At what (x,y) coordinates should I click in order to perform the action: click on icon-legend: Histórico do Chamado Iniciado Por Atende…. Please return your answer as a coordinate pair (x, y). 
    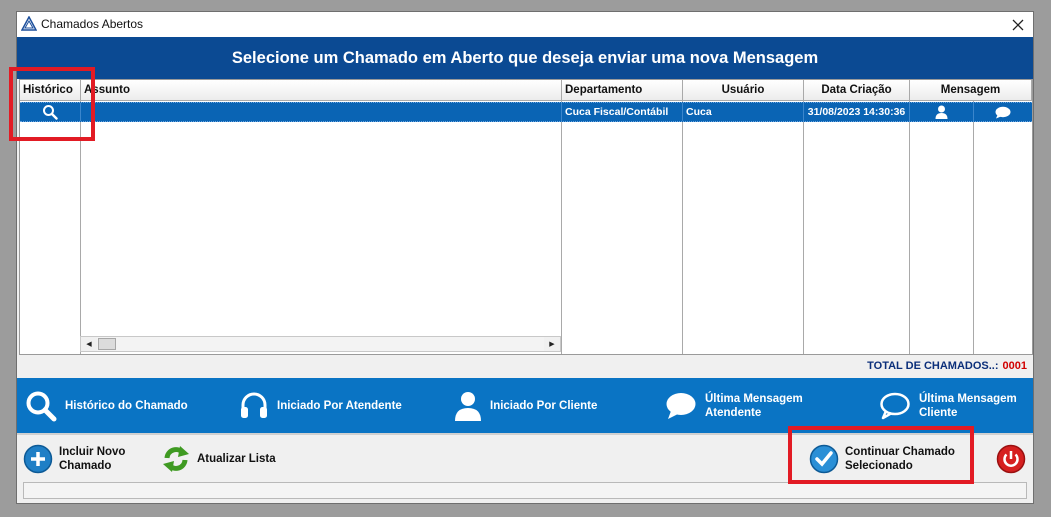
    Looking at the image, I should click on (525, 405).